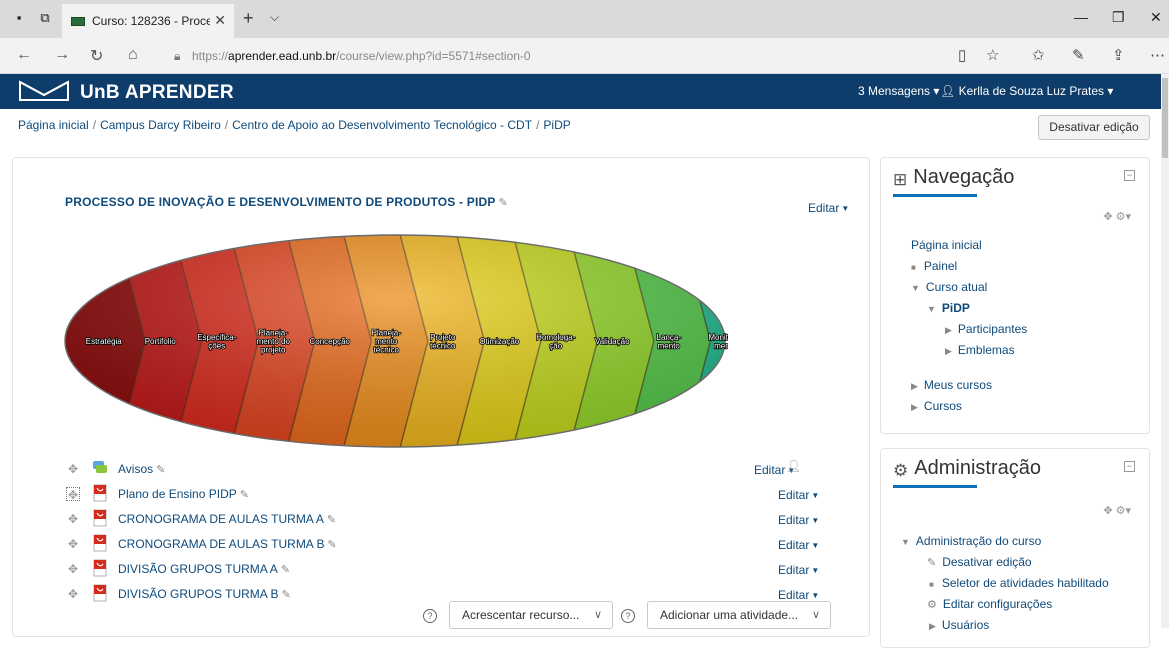 Image resolution: width=1169 pixels, height=648 pixels. I want to click on breadcrumb-home: Página inicial, so click(53, 125).